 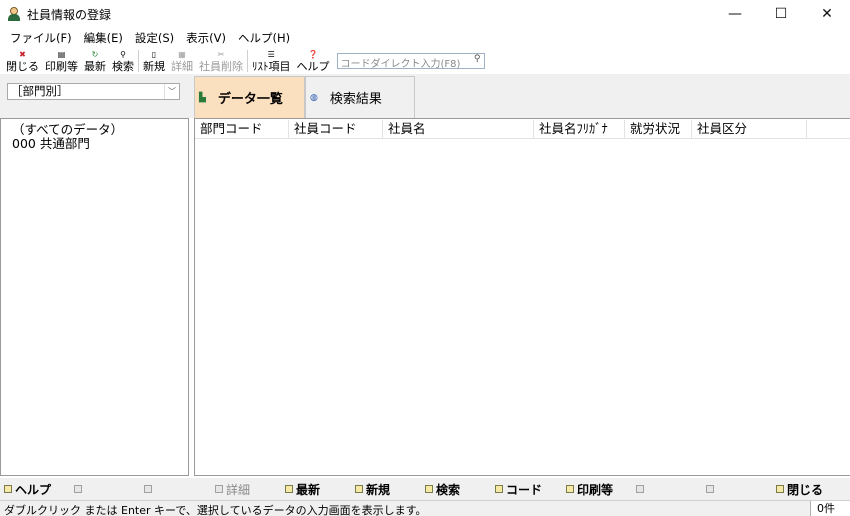 I want to click on printer-icon: ▤, so click(x=61, y=54).